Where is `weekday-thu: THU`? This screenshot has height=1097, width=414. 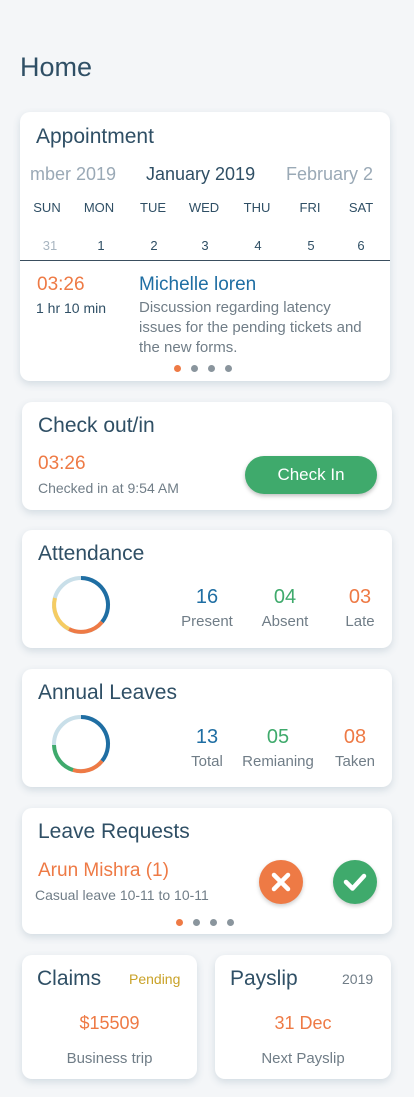 weekday-thu: THU is located at coordinates (257, 207).